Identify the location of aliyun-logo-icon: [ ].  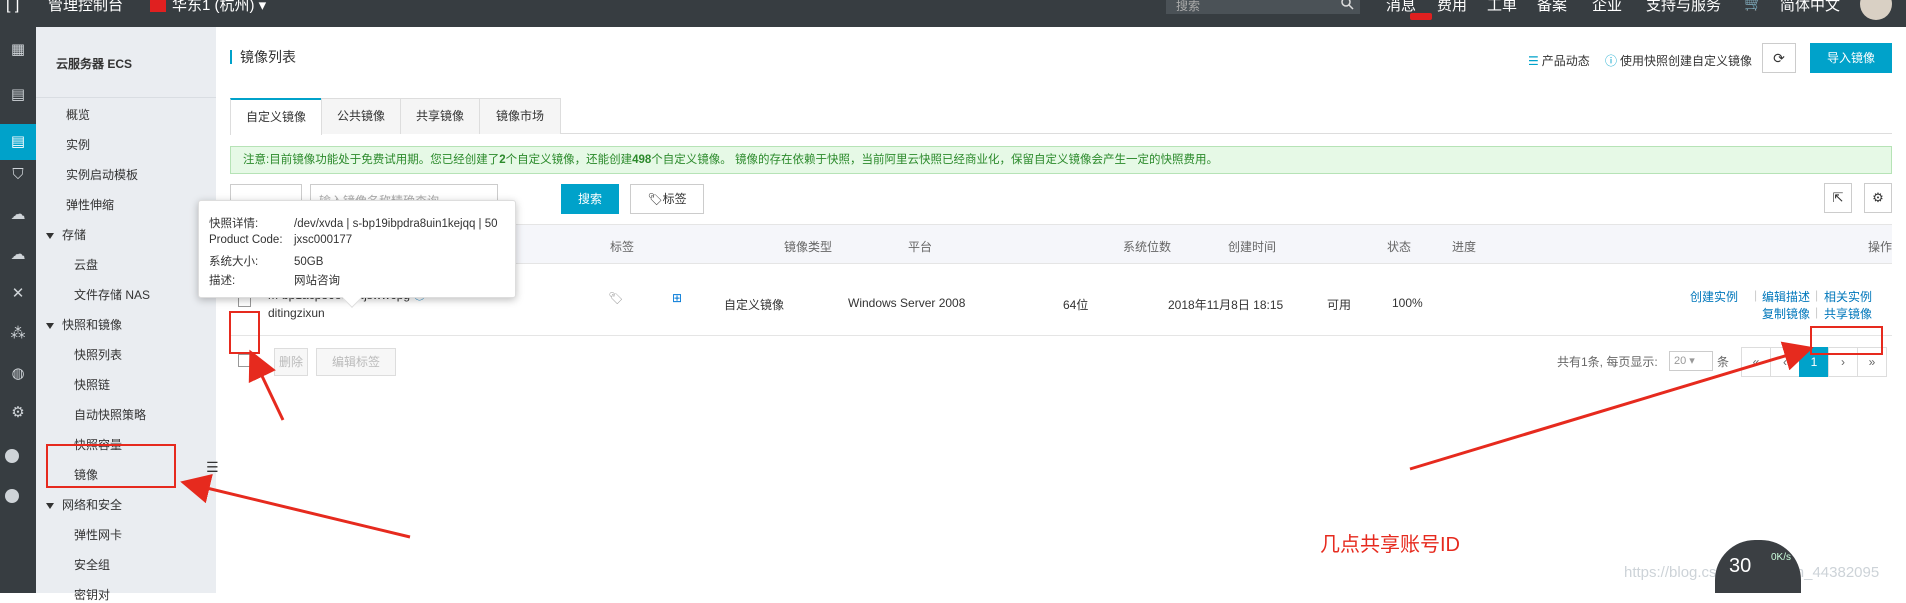
(12, 6).